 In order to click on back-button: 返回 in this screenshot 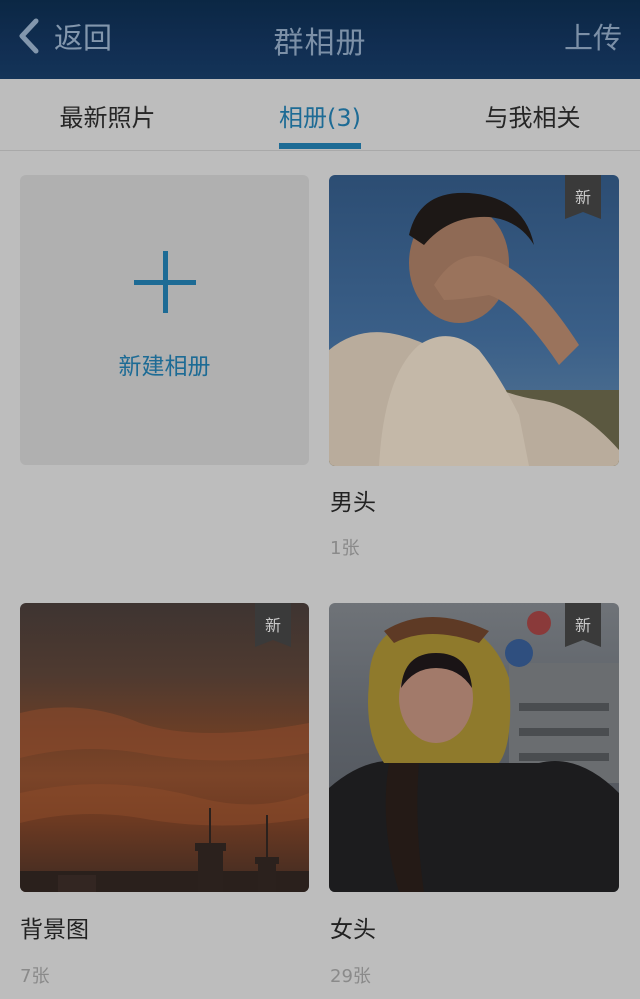, I will do `click(63, 36)`.